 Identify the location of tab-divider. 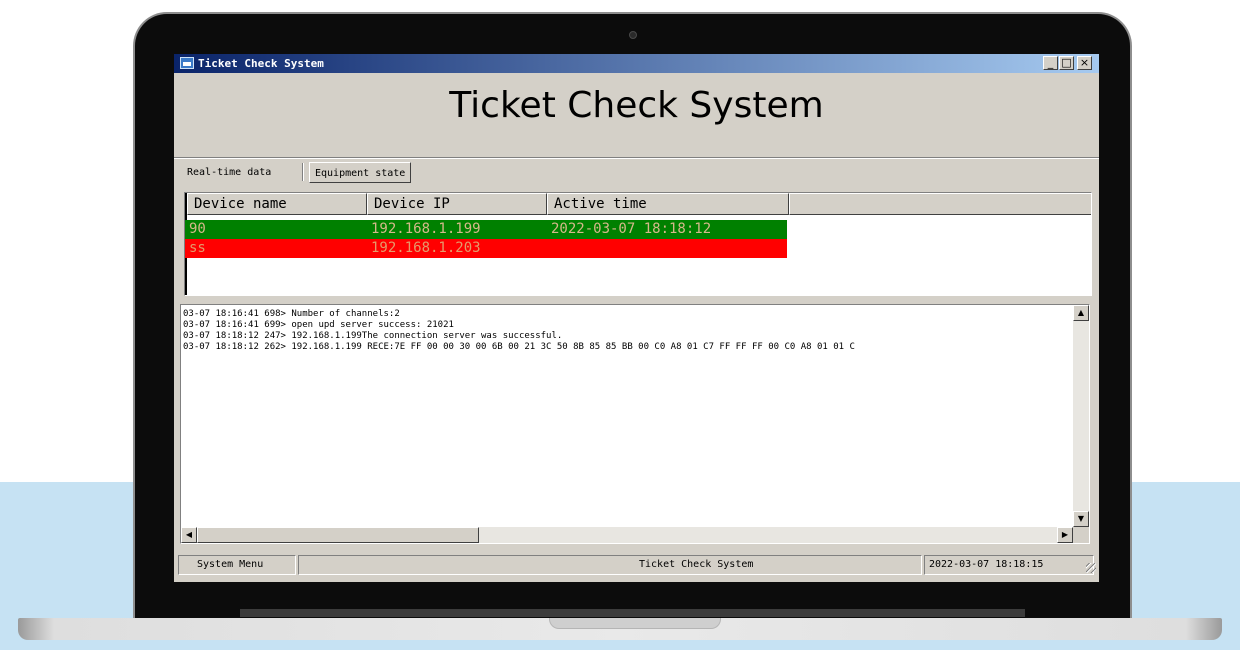
(303, 172).